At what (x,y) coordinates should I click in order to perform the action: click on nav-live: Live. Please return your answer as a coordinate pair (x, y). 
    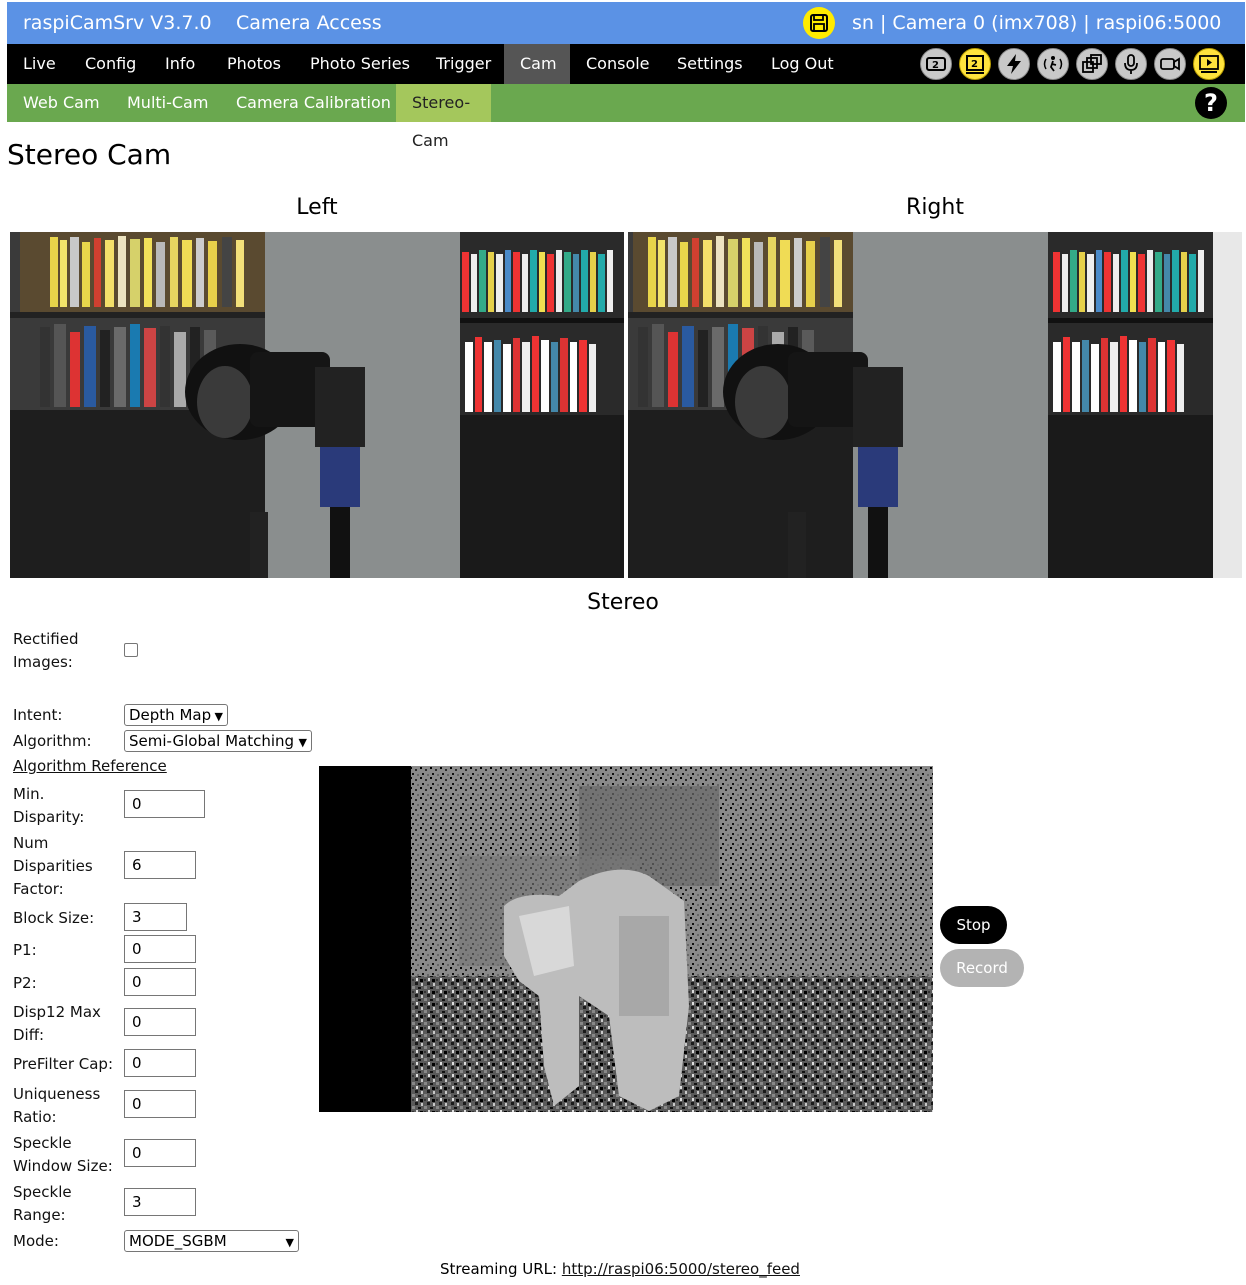
    Looking at the image, I should click on (39, 64).